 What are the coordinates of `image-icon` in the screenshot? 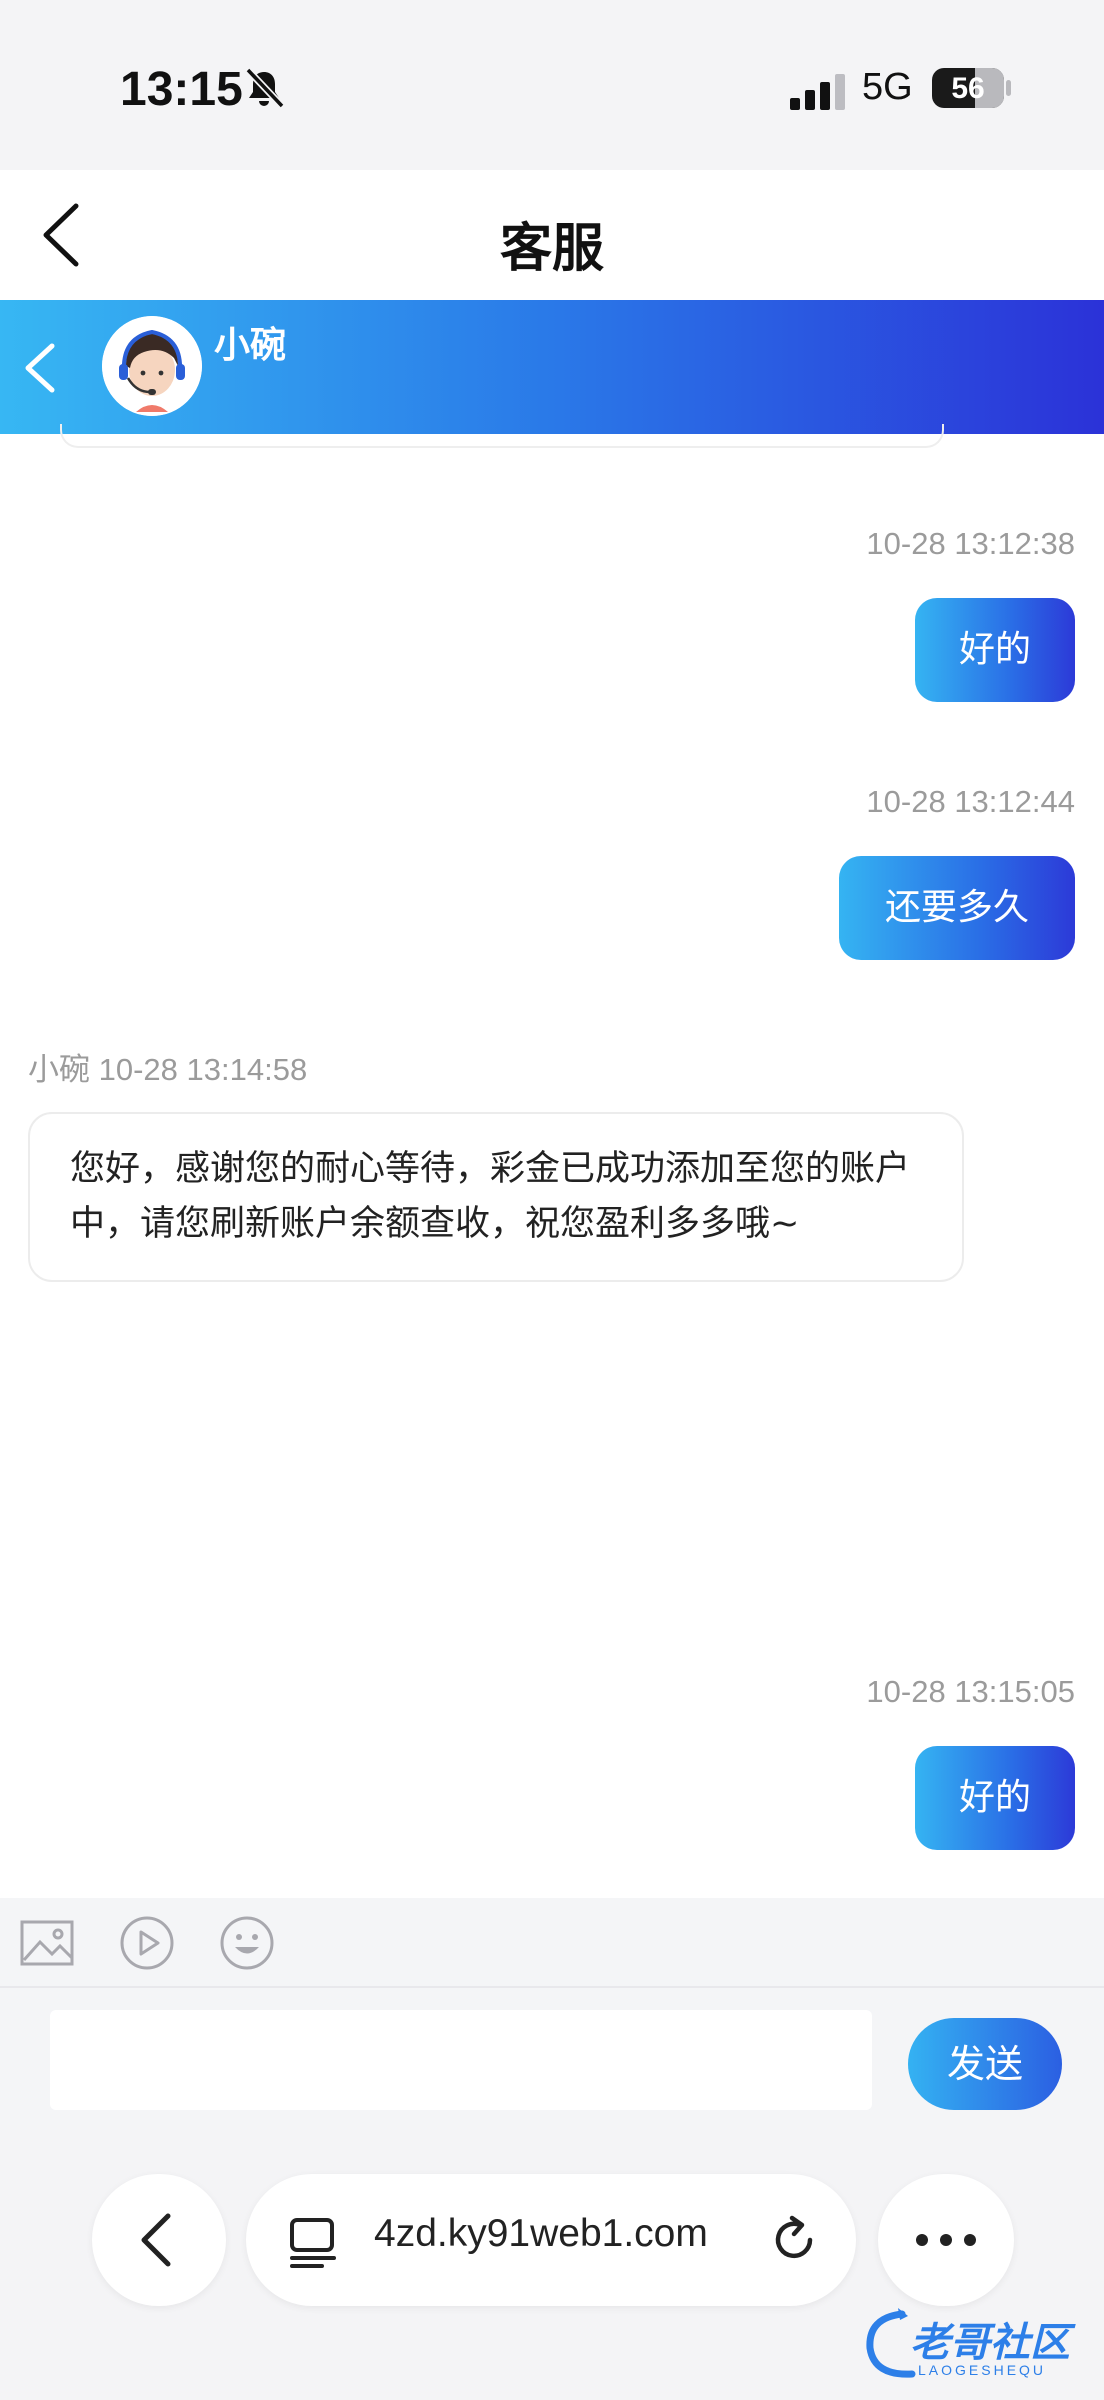 It's located at (47, 1943).